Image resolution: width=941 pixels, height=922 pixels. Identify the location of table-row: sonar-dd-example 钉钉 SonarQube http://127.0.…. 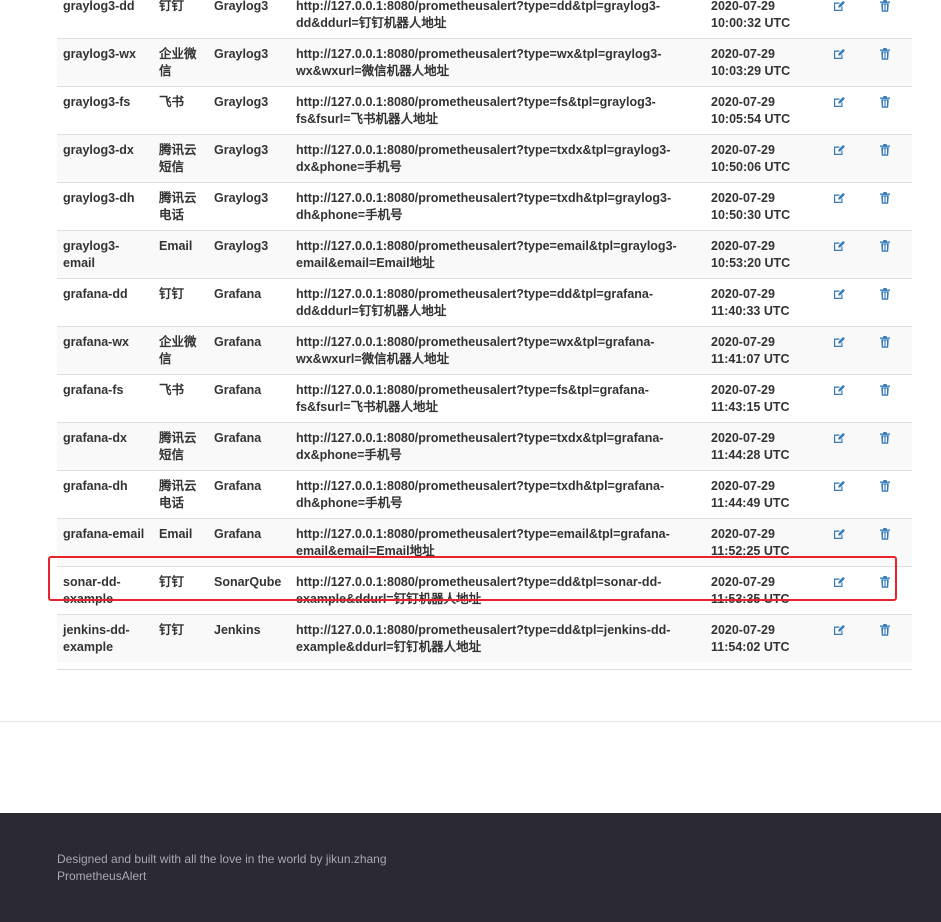
(484, 590).